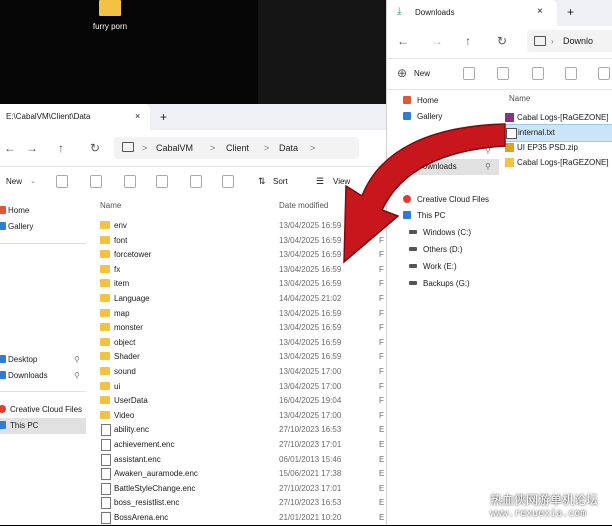 This screenshot has width=612, height=526. I want to click on watermark-text-cn: 热血侠网游单机论坛, so click(544, 500).